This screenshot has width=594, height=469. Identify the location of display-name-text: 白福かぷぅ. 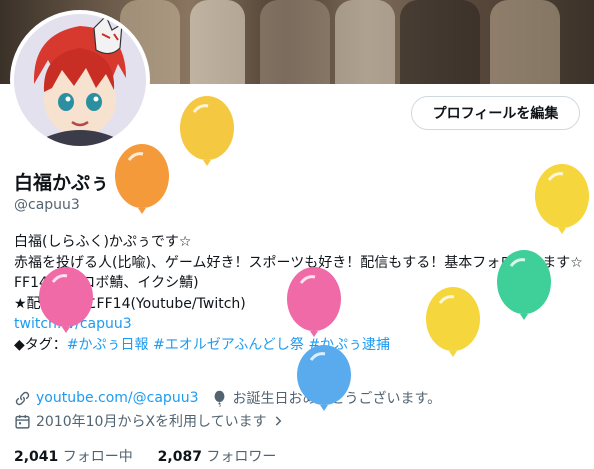
(62, 183).